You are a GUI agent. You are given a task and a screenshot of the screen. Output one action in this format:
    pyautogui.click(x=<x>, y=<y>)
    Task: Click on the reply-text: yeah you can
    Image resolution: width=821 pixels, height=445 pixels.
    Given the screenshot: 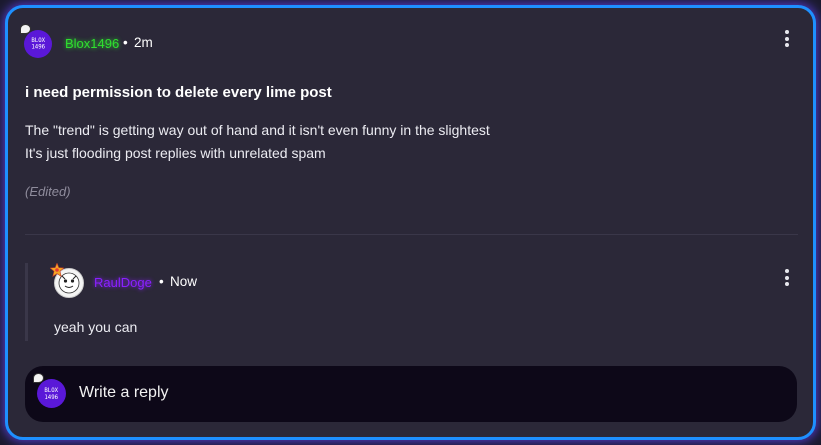 What is the action you would take?
    pyautogui.click(x=96, y=327)
    